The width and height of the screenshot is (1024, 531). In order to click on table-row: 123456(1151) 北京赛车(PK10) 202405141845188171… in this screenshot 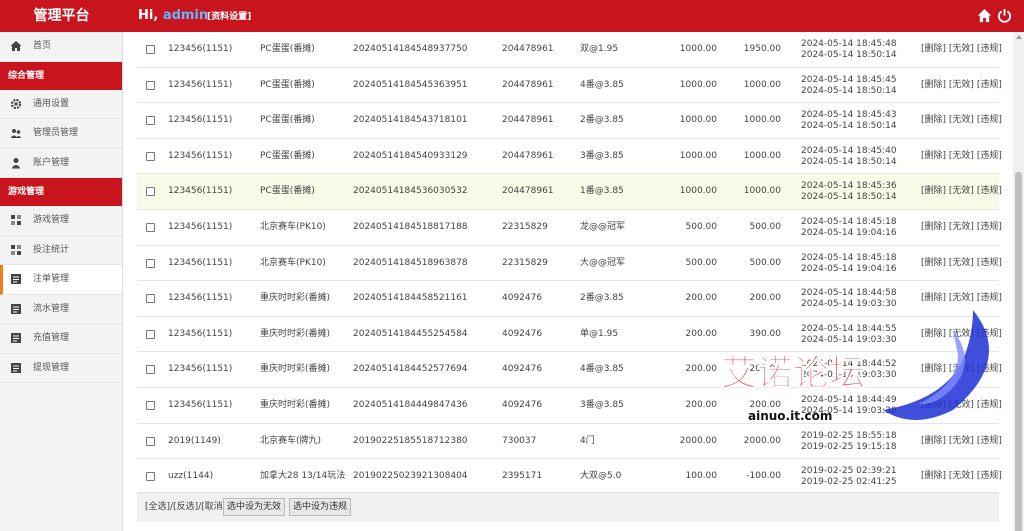, I will do `click(569, 228)`.